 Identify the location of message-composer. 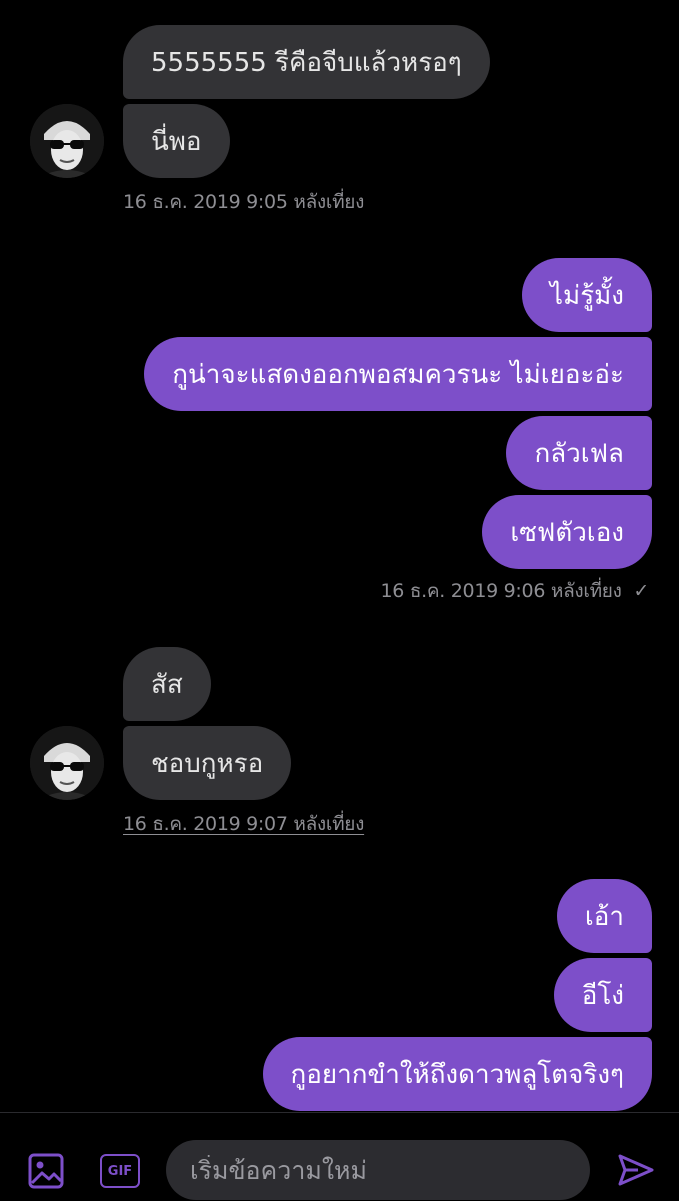
(378, 1170).